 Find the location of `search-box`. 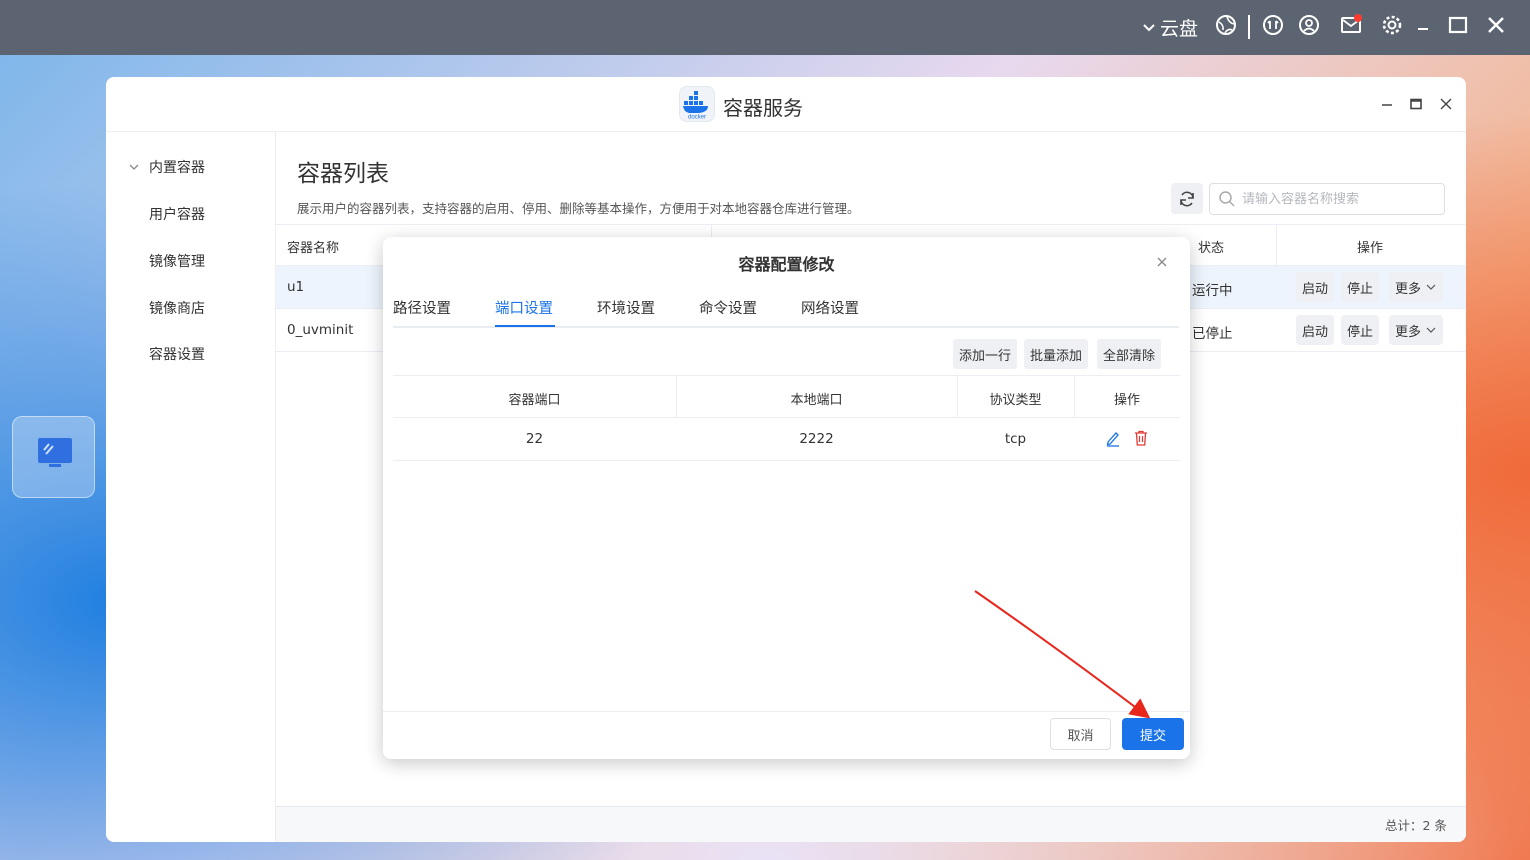

search-box is located at coordinates (1327, 199).